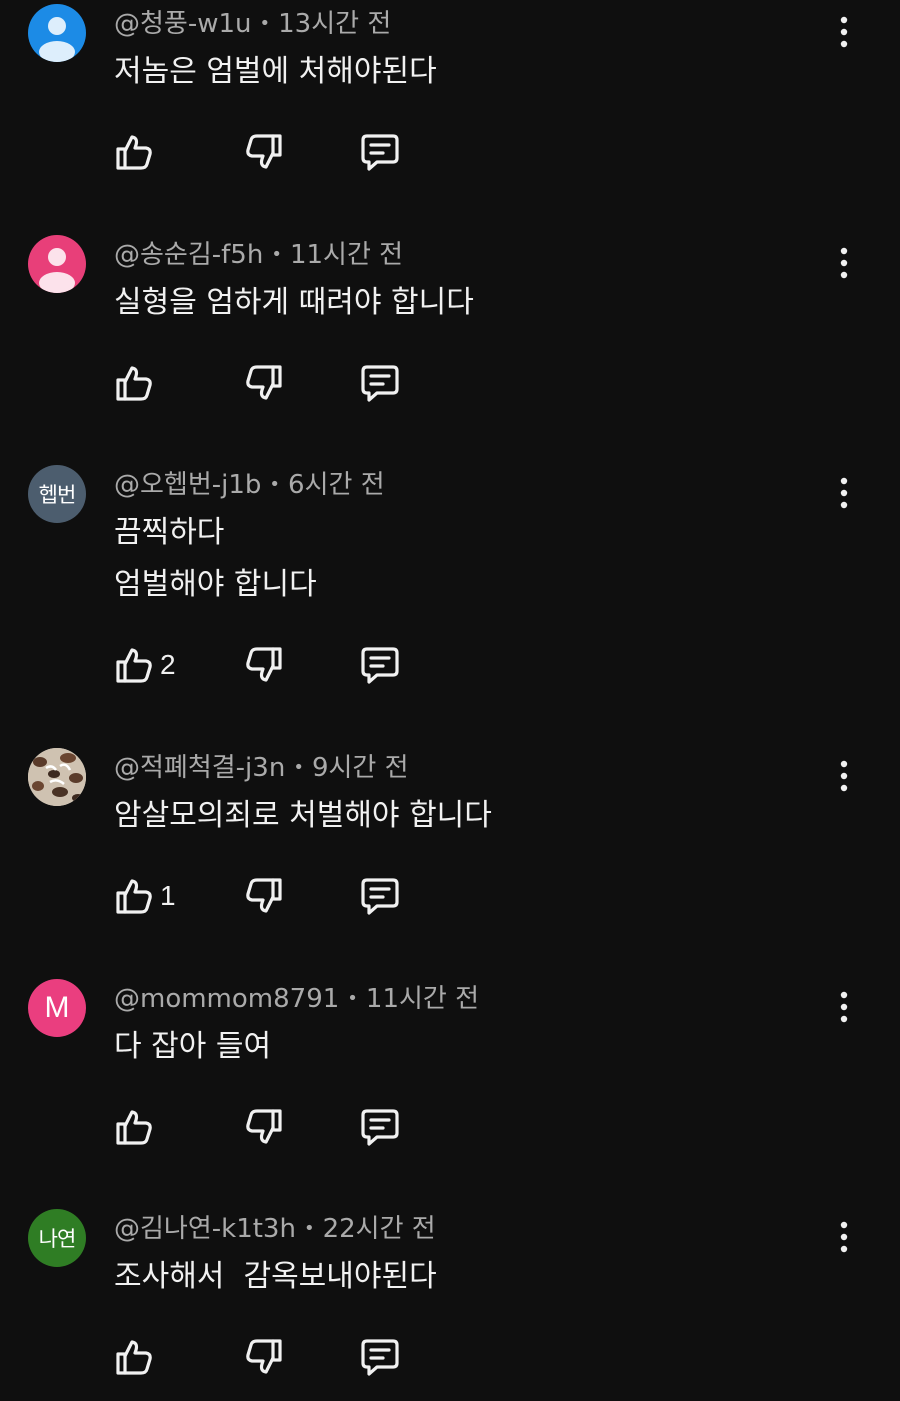  I want to click on avatar: 헵번, so click(57, 494).